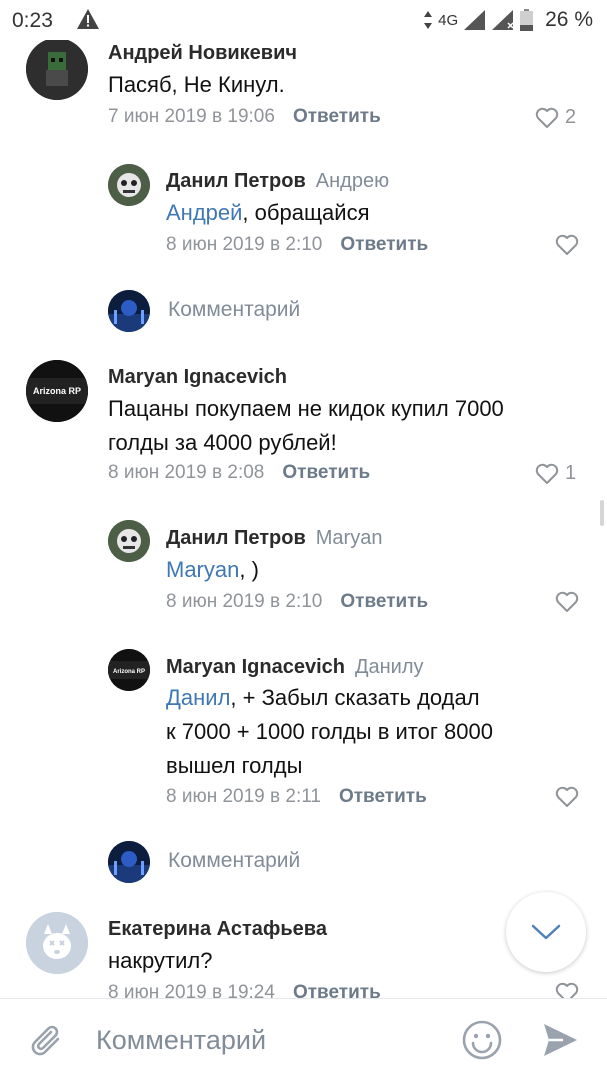 The height and width of the screenshot is (1081, 607). What do you see at coordinates (181, 1040) in the screenshot?
I see `comment-input: Комментарий` at bounding box center [181, 1040].